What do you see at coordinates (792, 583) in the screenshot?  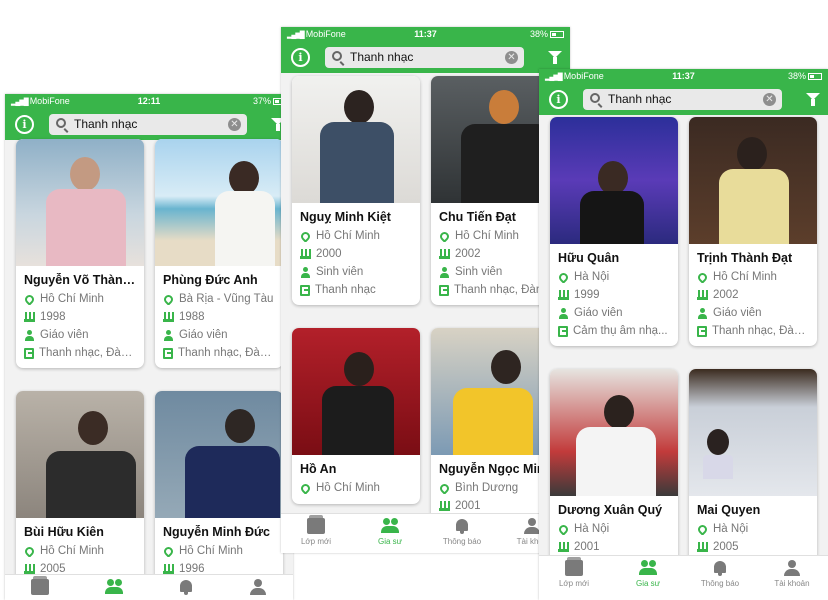 I see `tab-label: Tài khoản` at bounding box center [792, 583].